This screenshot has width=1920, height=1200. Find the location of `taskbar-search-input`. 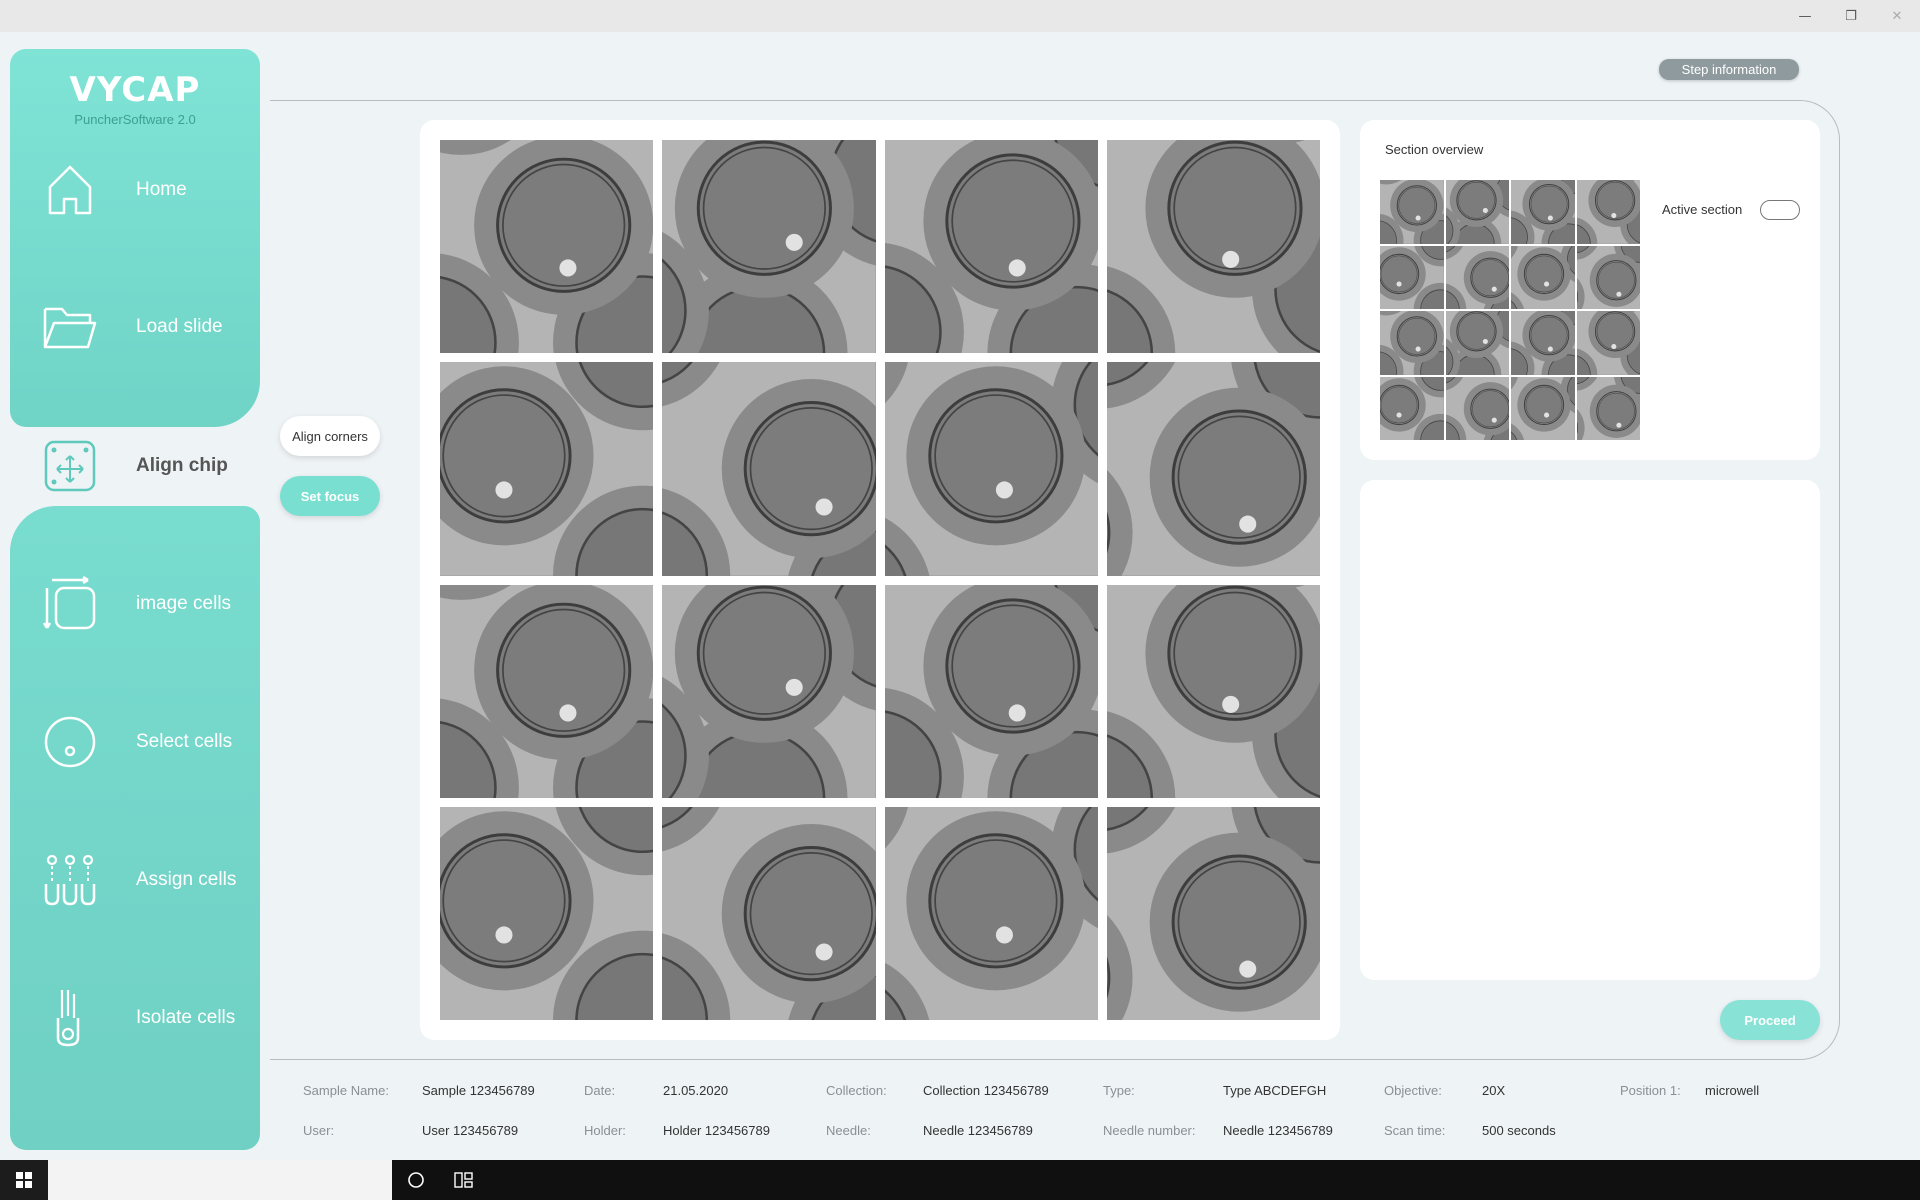

taskbar-search-input is located at coordinates (220, 1180).